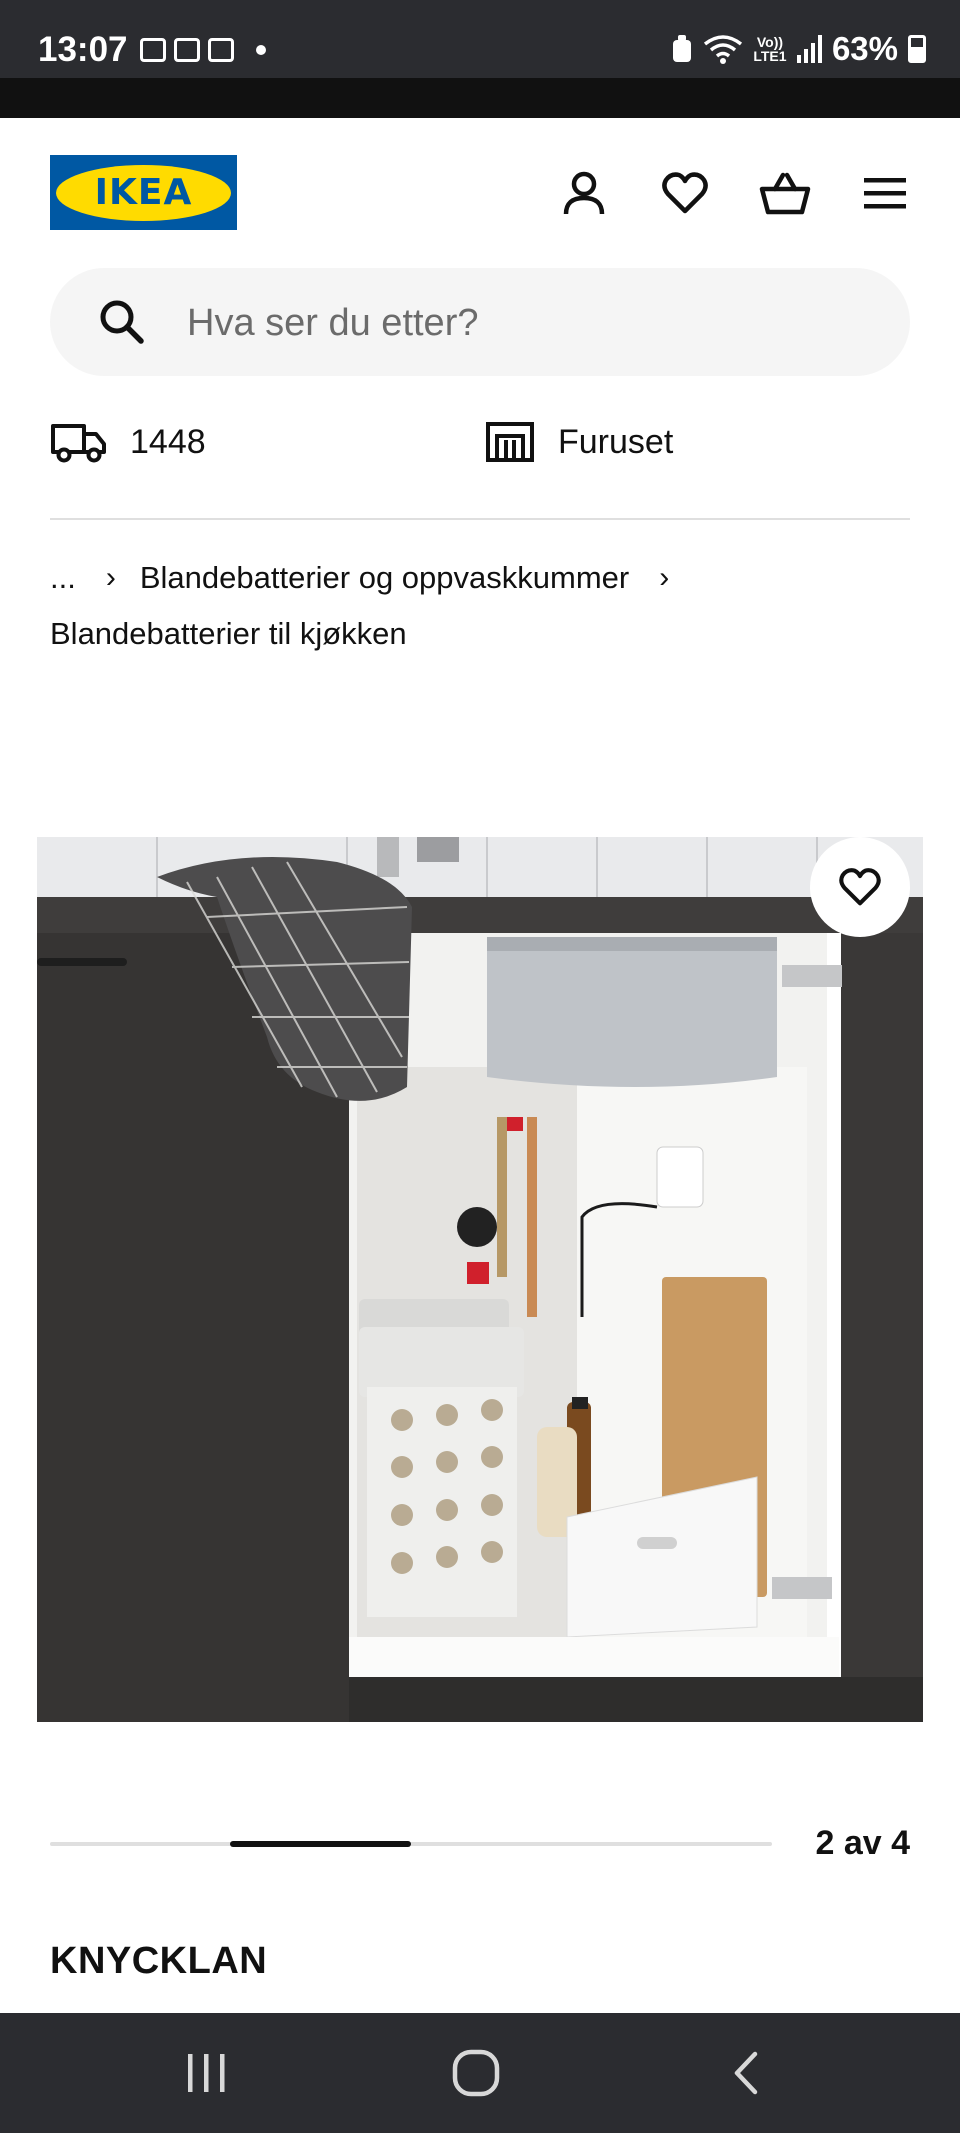 This screenshot has height=2133, width=960. Describe the element at coordinates (83, 49) in the screenshot. I see `status-time: 13:07` at that location.